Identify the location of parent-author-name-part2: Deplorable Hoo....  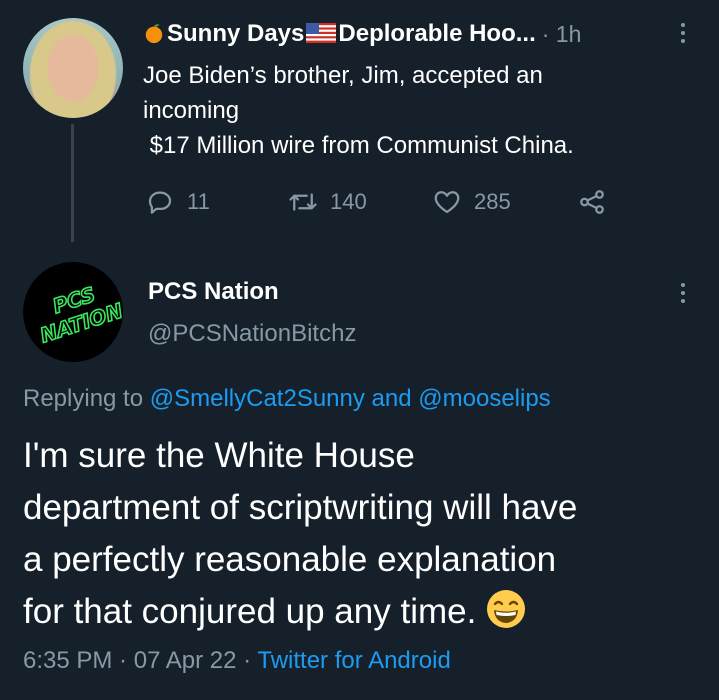
(437, 33).